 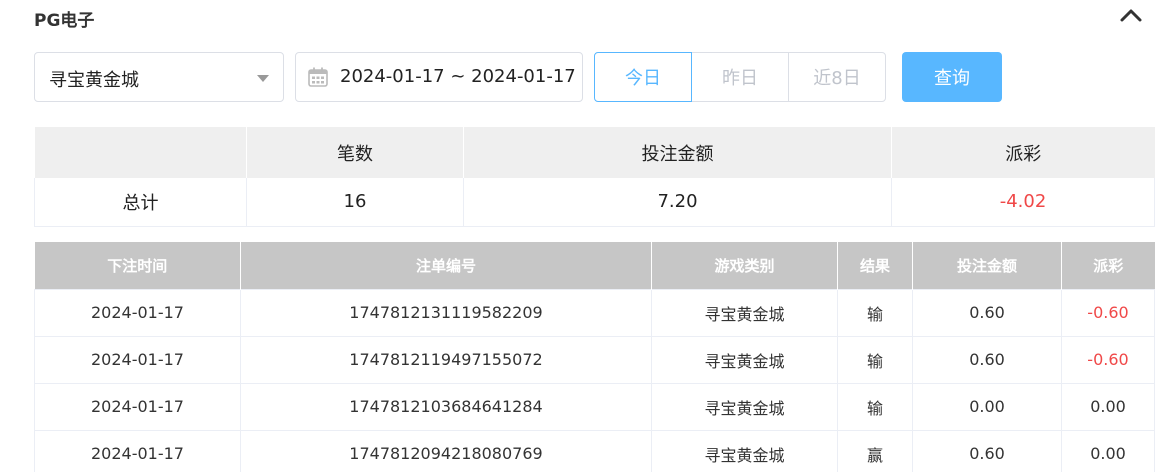 I want to click on cell-order-id: 1747812103684641284, so click(x=446, y=406).